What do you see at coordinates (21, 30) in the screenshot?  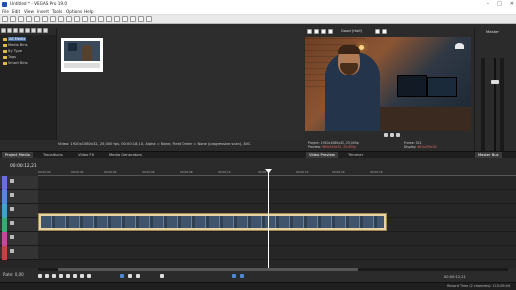 I see `remove-media-icon` at bounding box center [21, 30].